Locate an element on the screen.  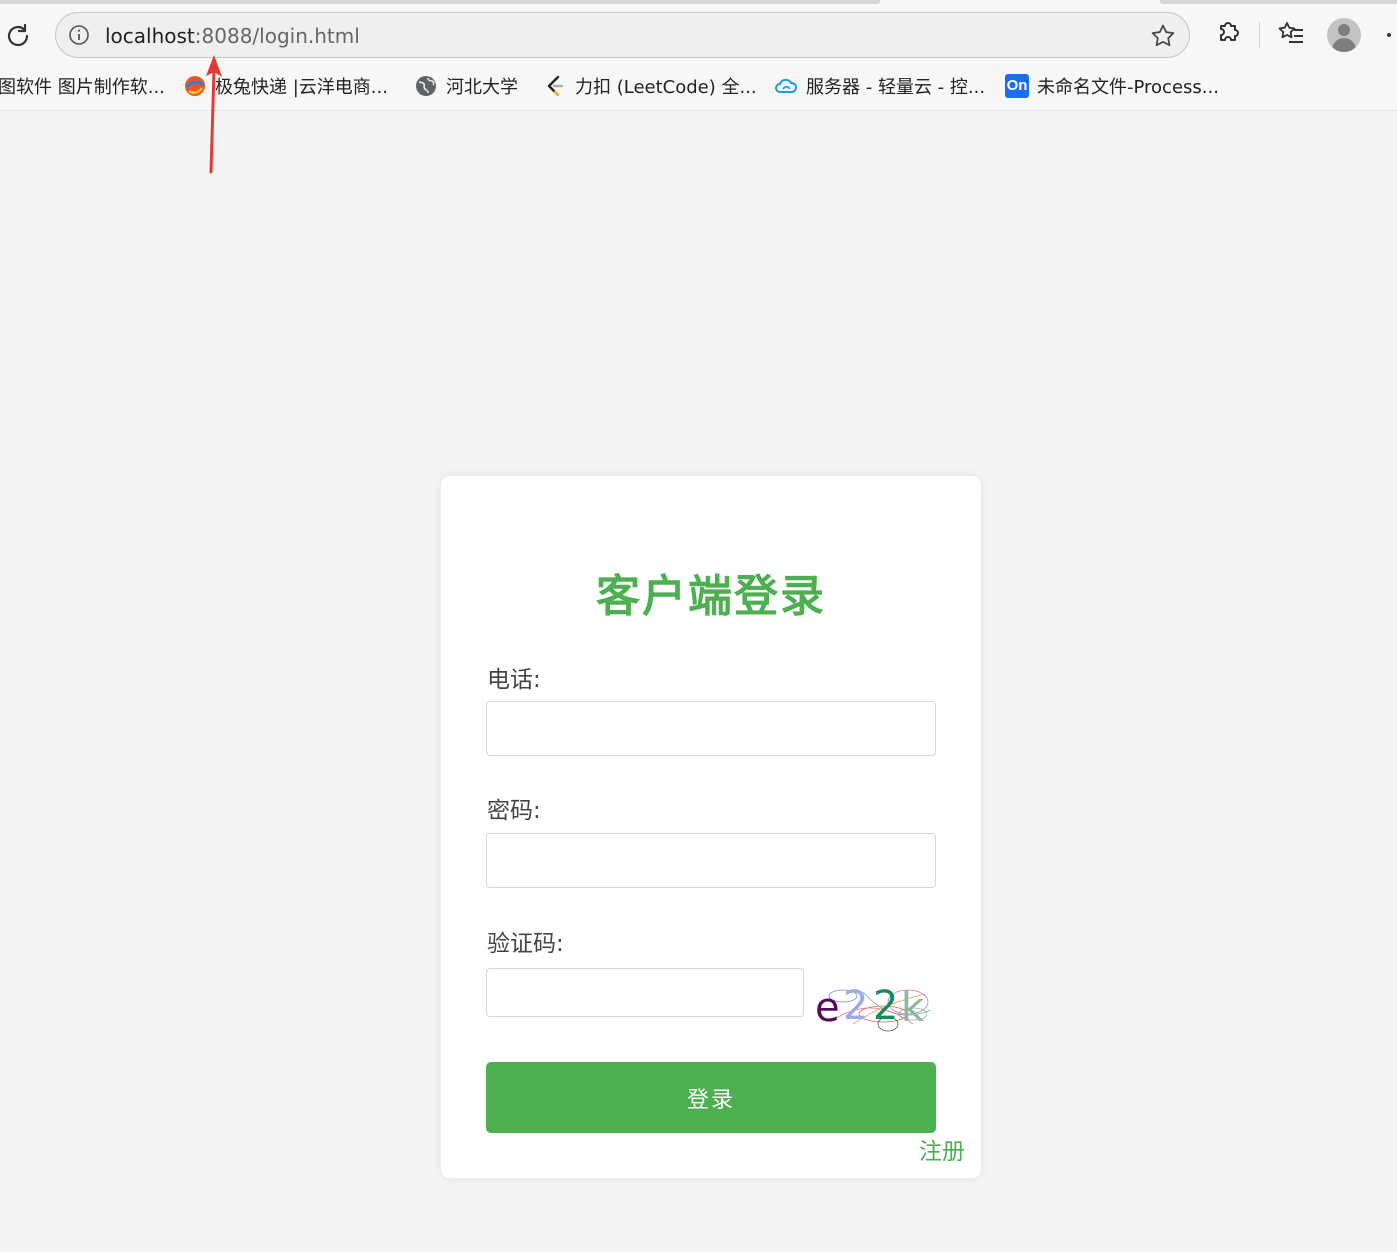
extensions-icon is located at coordinates (1230, 33).